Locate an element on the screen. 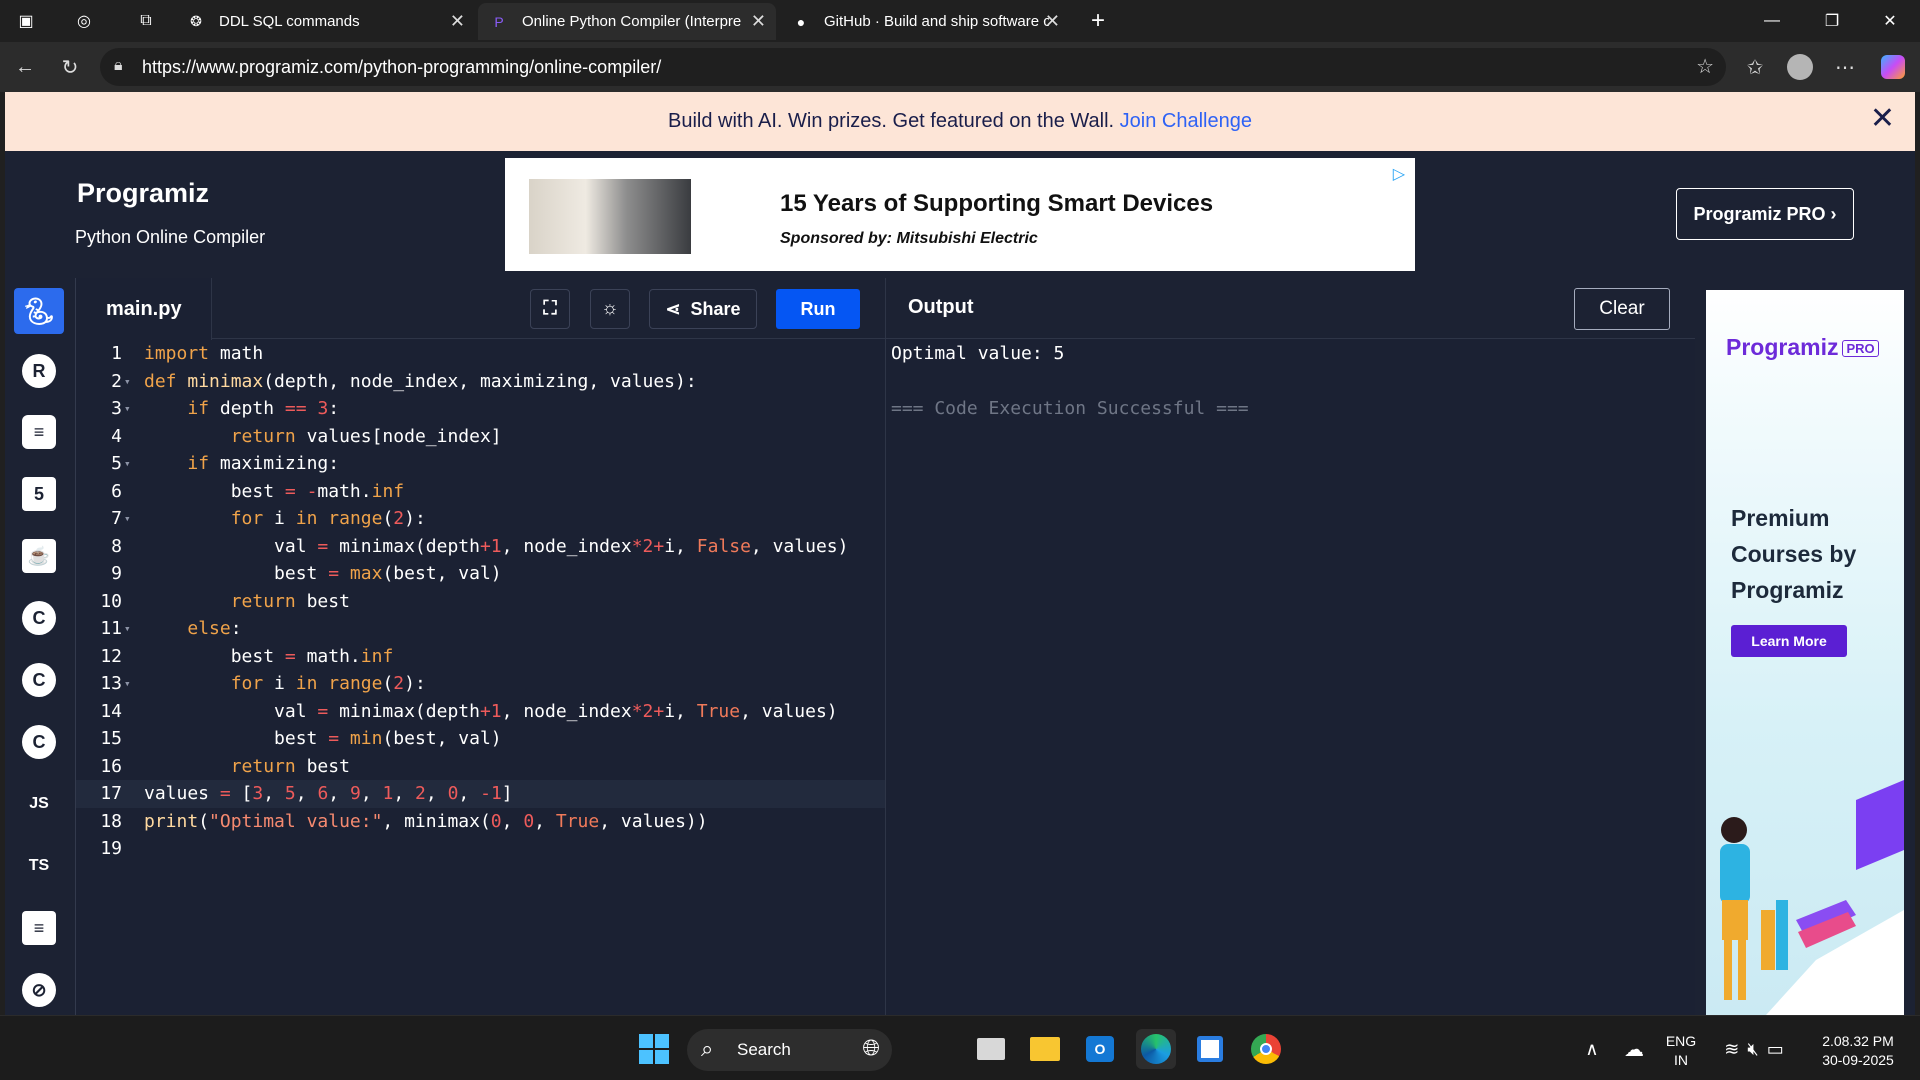 This screenshot has width=1920, height=1080. code-line: 6 best = -math.inf is located at coordinates (258, 491).